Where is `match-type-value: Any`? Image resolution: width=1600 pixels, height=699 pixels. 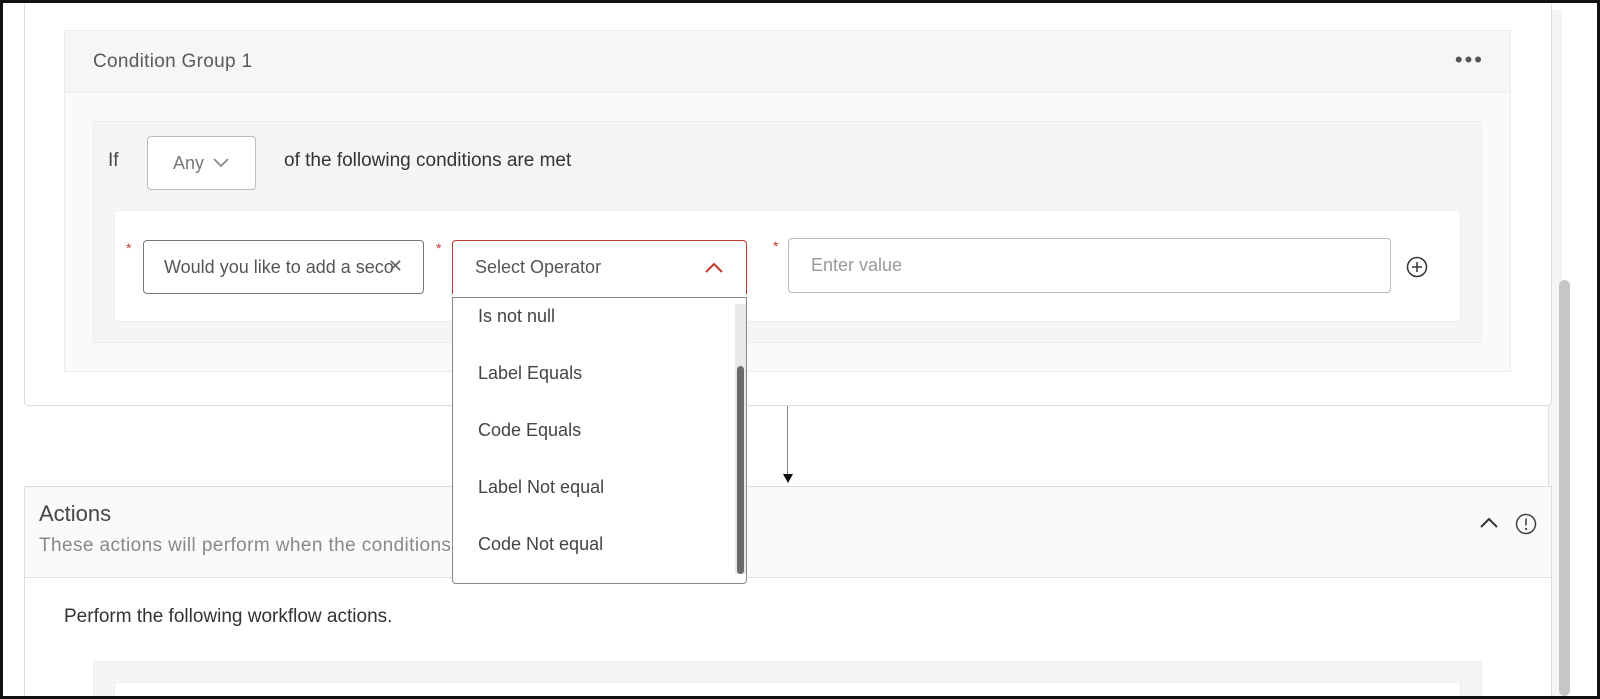
match-type-value: Any is located at coordinates (188, 162).